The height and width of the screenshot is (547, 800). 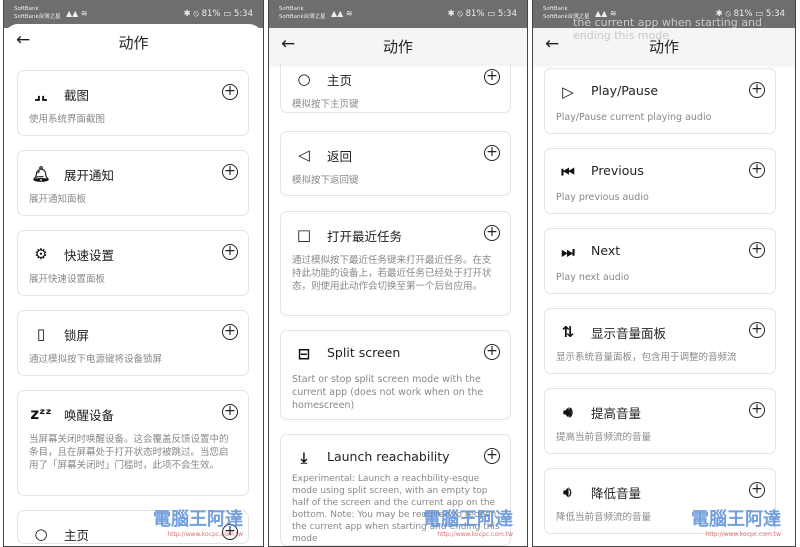 I want to click on volume-up-icon: 🔊︎, so click(x=568, y=412).